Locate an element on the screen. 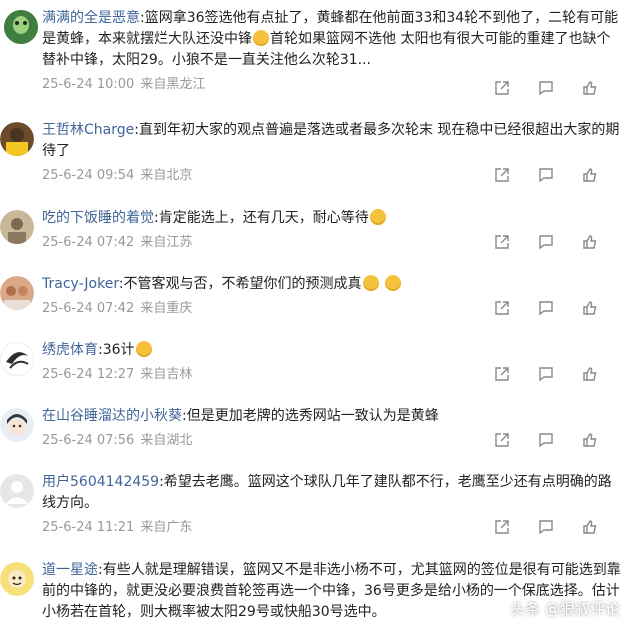 This screenshot has width=640, height=627. username-link: 在山谷睡溜达的小秋葵 is located at coordinates (112, 416).